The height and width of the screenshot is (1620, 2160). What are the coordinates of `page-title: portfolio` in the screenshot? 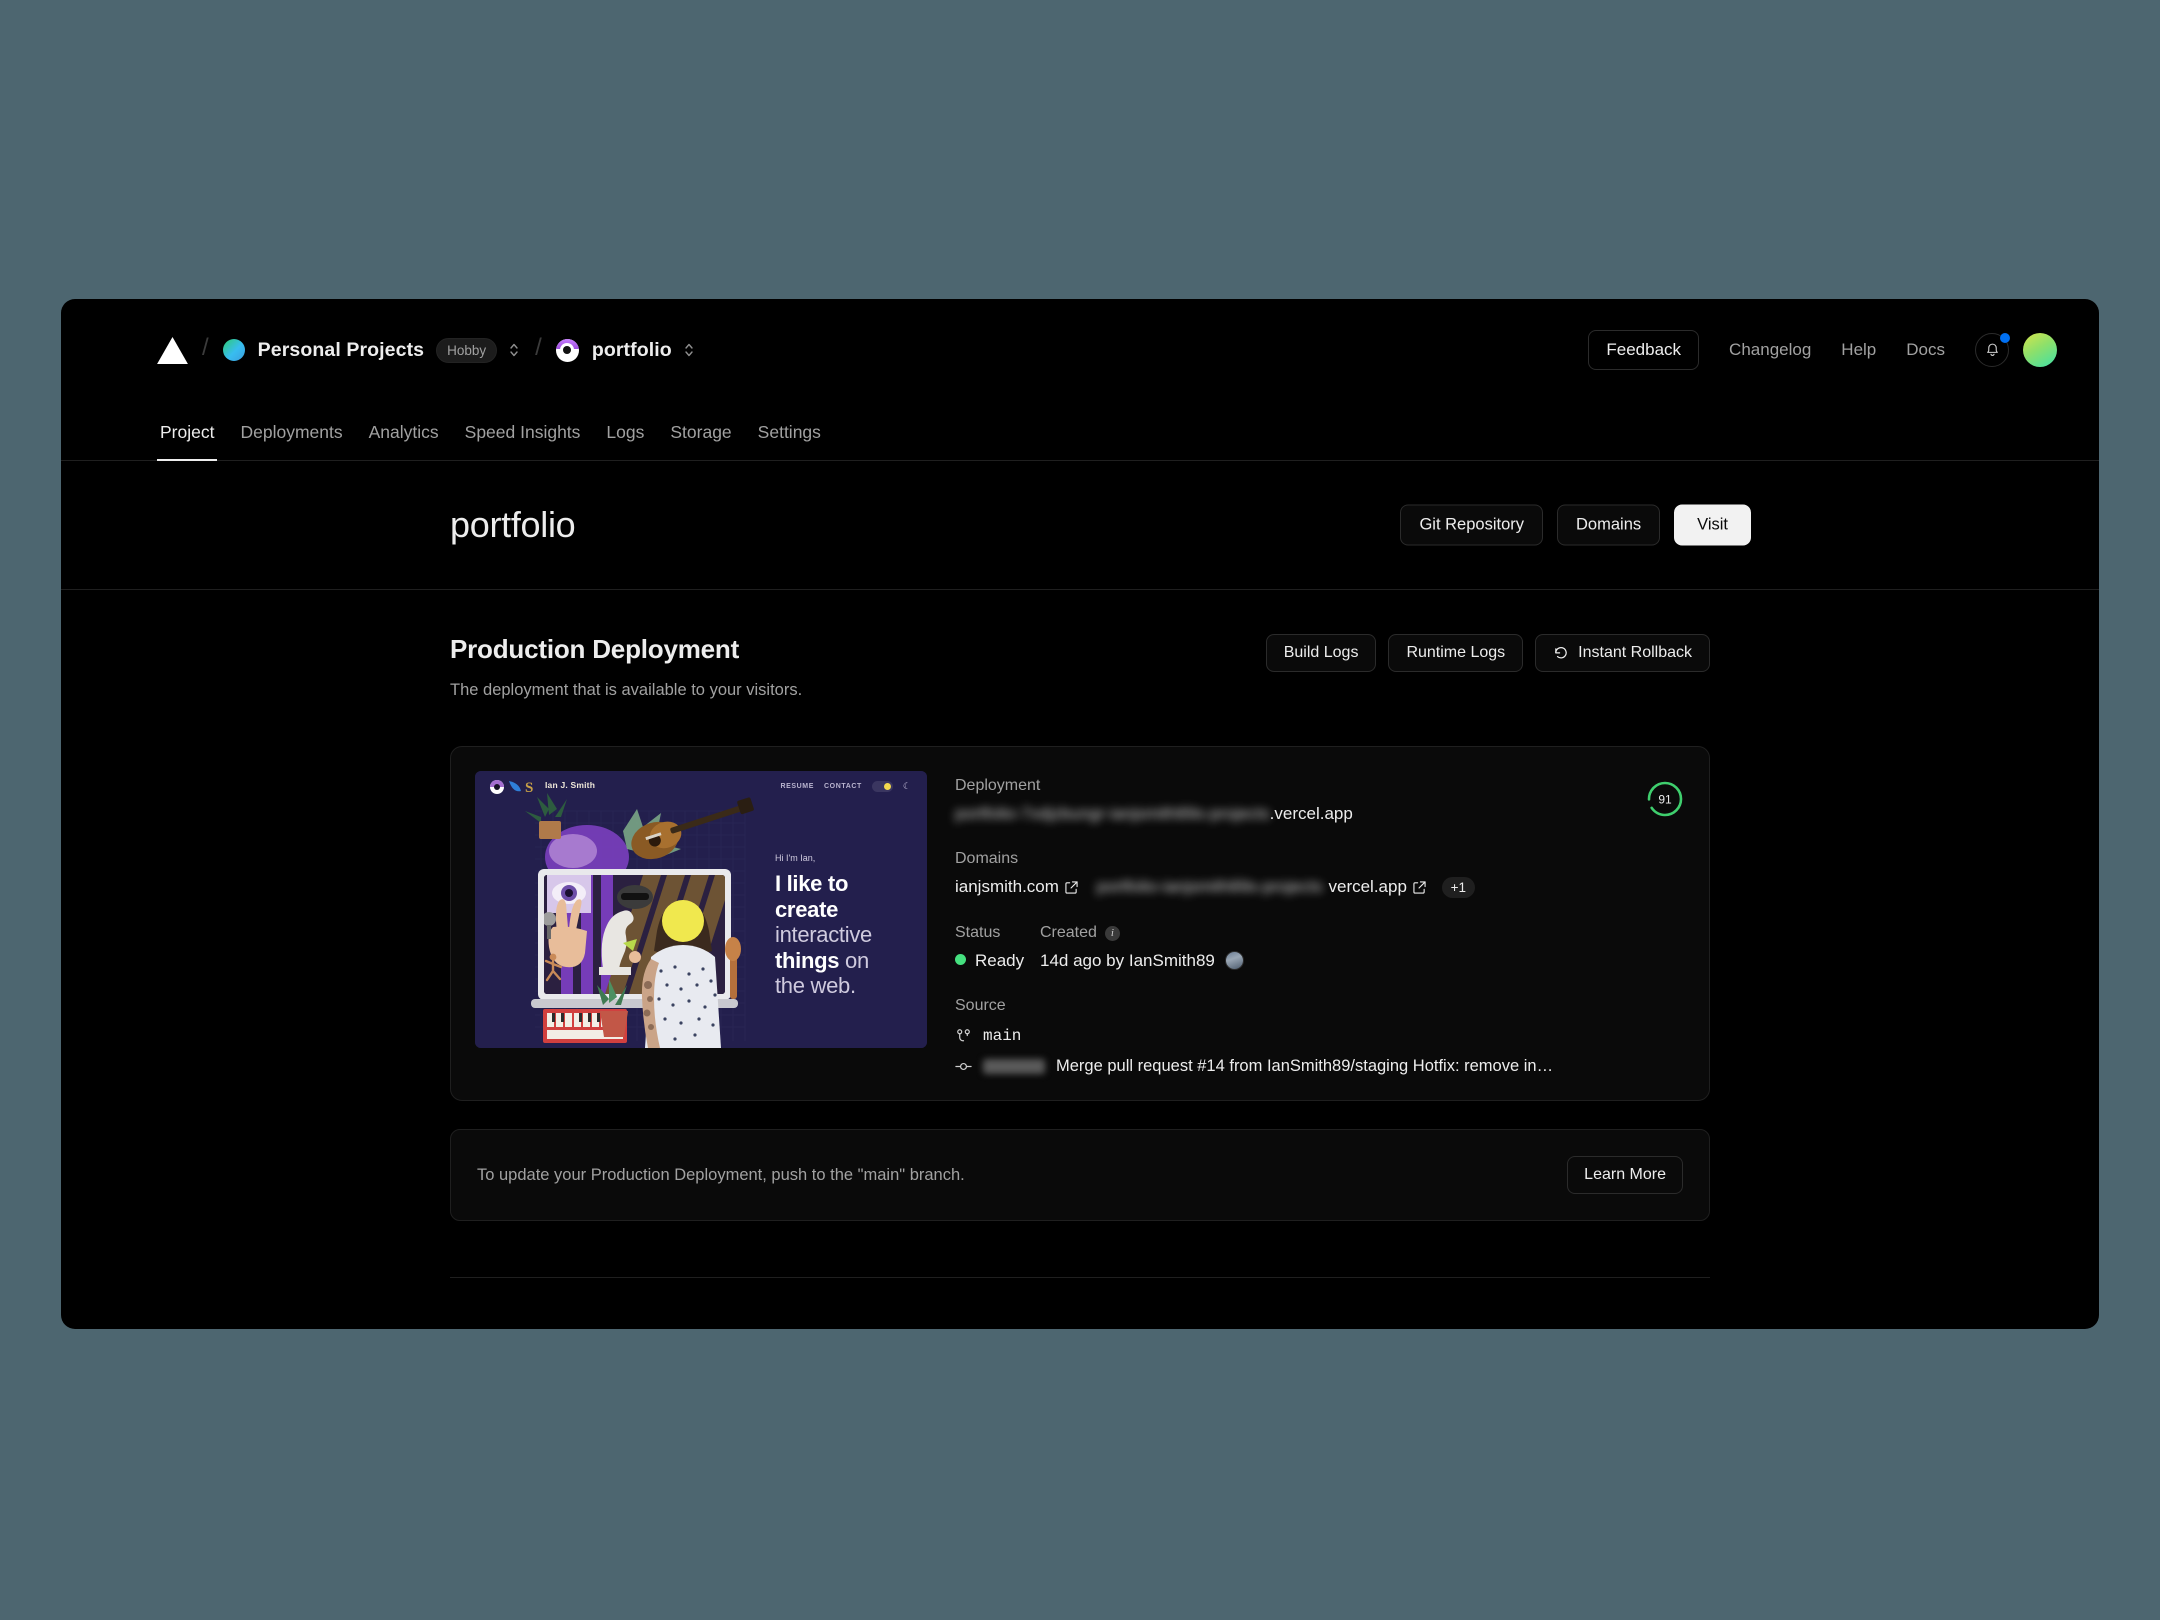 It's located at (513, 524).